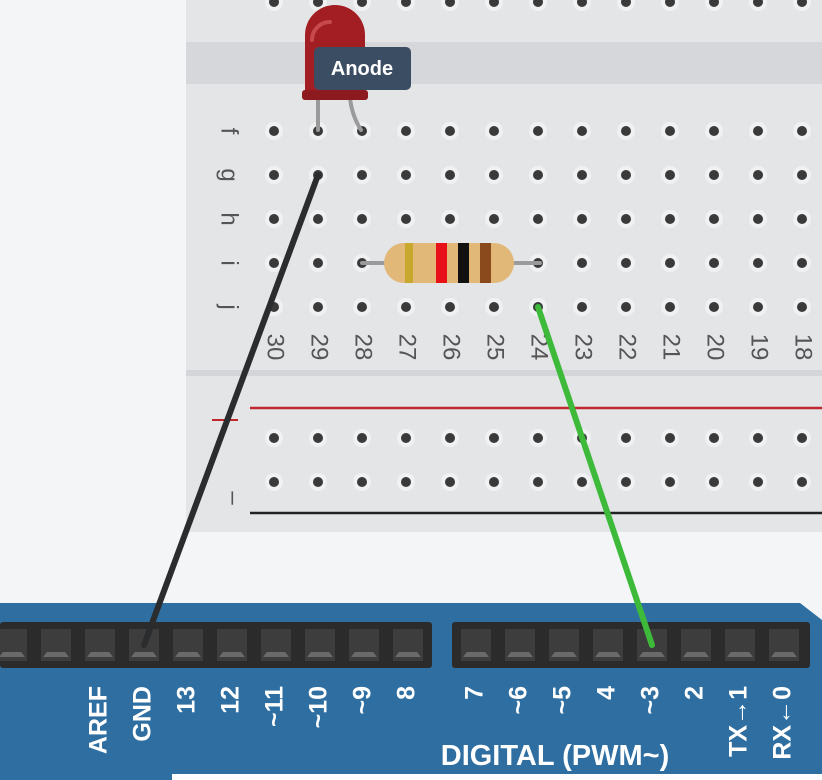 Image resolution: width=822 pixels, height=780 pixels. Describe the element at coordinates (449, 263) in the screenshot. I see `resistor-body` at that location.